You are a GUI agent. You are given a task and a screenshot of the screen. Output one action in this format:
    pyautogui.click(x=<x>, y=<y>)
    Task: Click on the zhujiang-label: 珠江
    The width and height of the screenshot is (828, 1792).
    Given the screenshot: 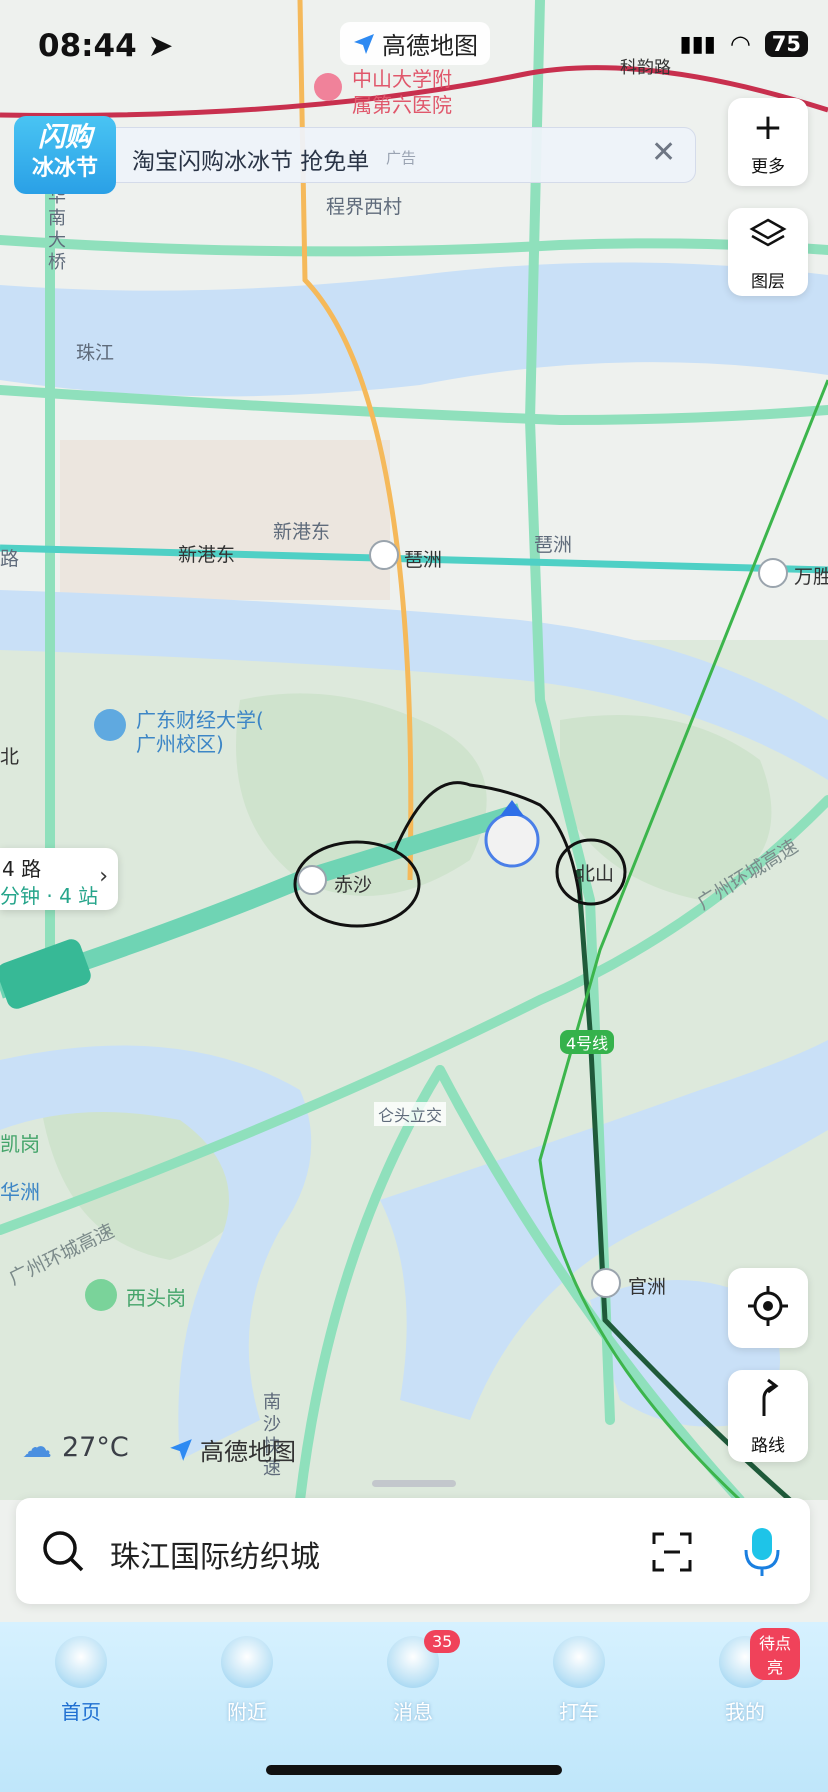 What is the action you would take?
    pyautogui.click(x=95, y=353)
    